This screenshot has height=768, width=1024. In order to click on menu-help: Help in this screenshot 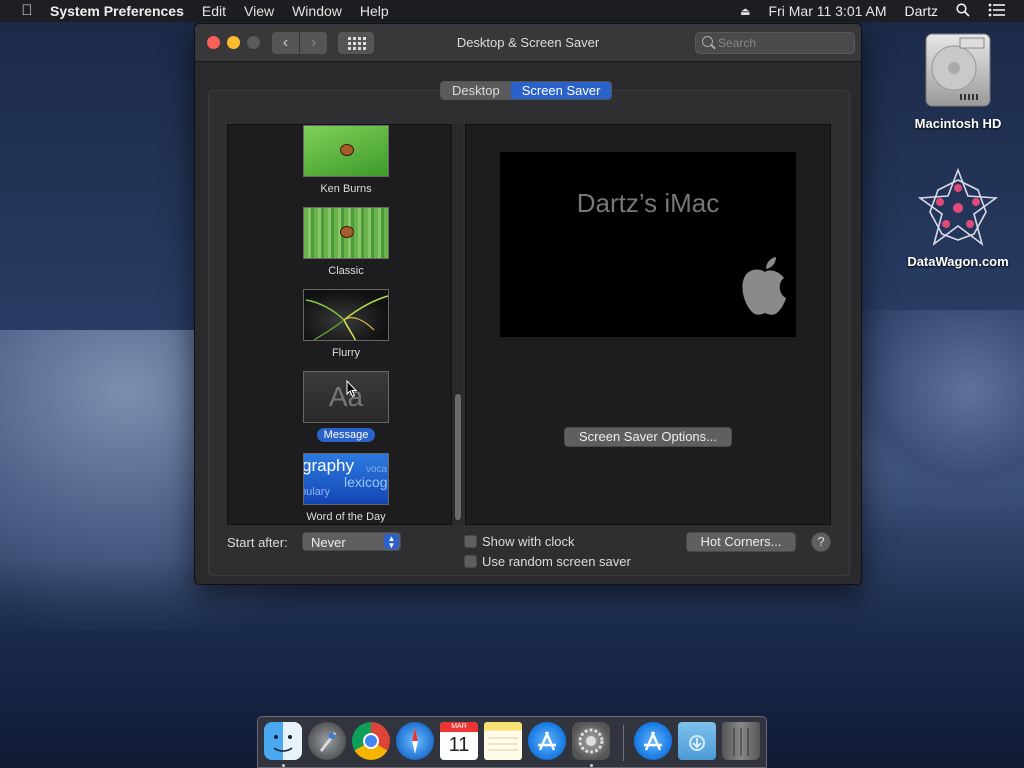, I will do `click(374, 11)`.